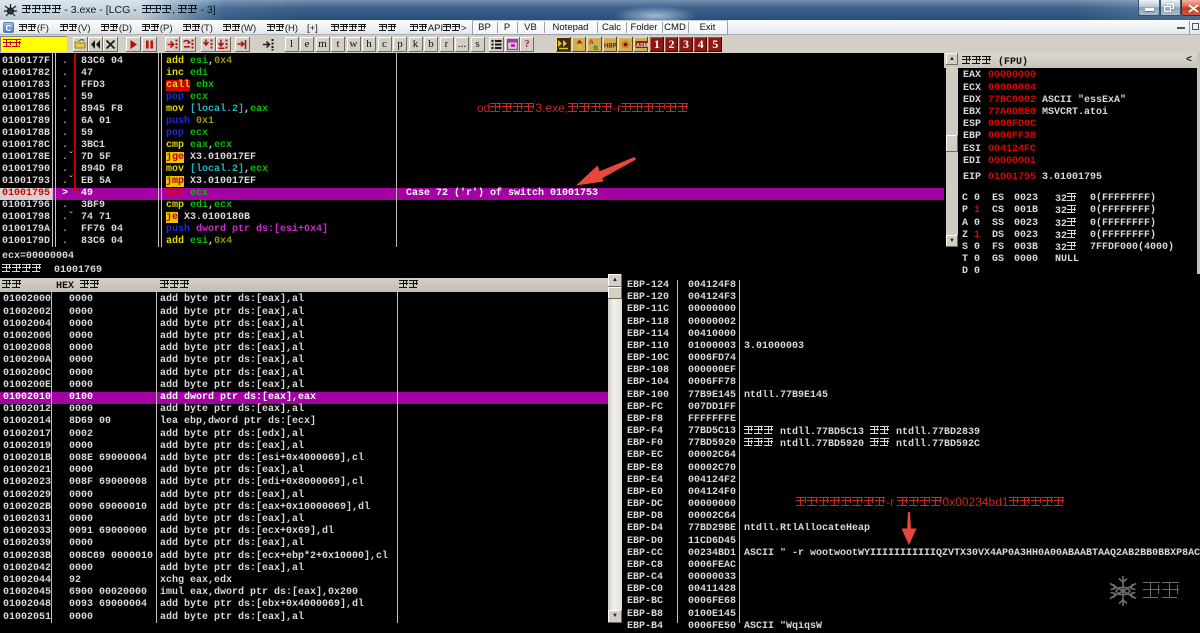 This screenshot has height=633, width=1200. What do you see at coordinates (596, 48) in the screenshot?
I see `svg-text: B` at bounding box center [596, 48].